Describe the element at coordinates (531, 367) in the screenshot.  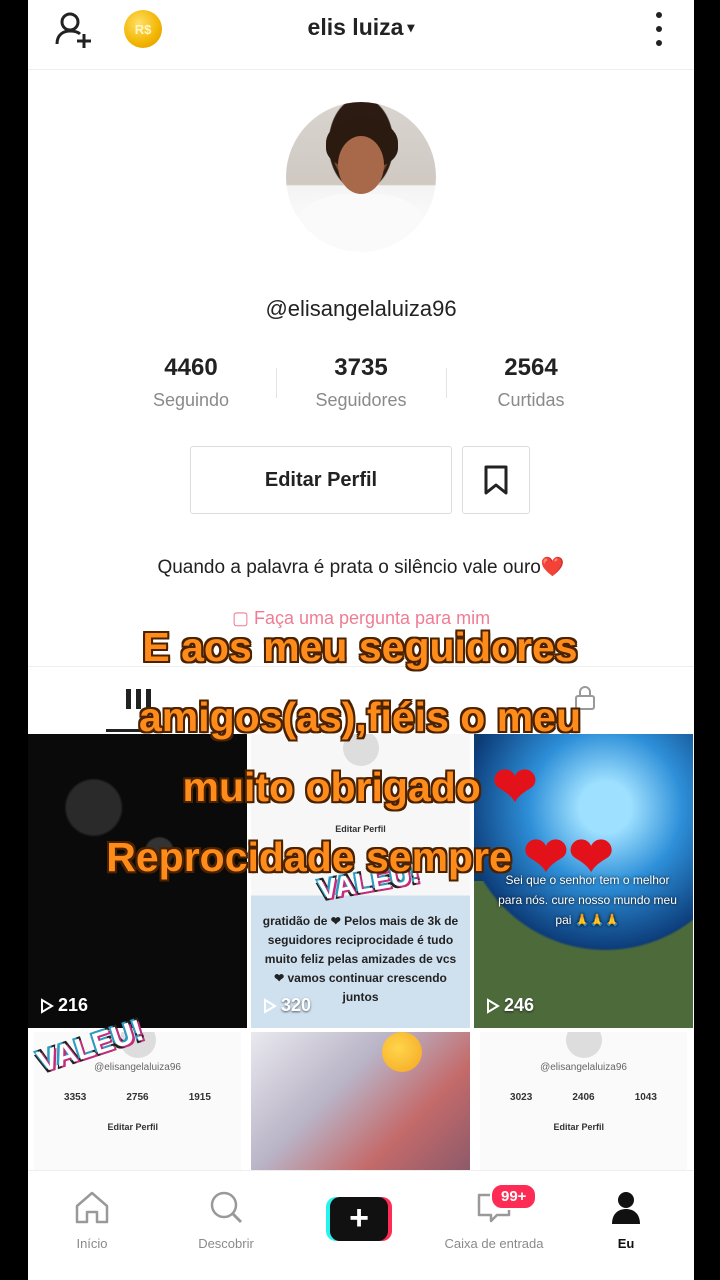
I see `stat-value: 2564` at that location.